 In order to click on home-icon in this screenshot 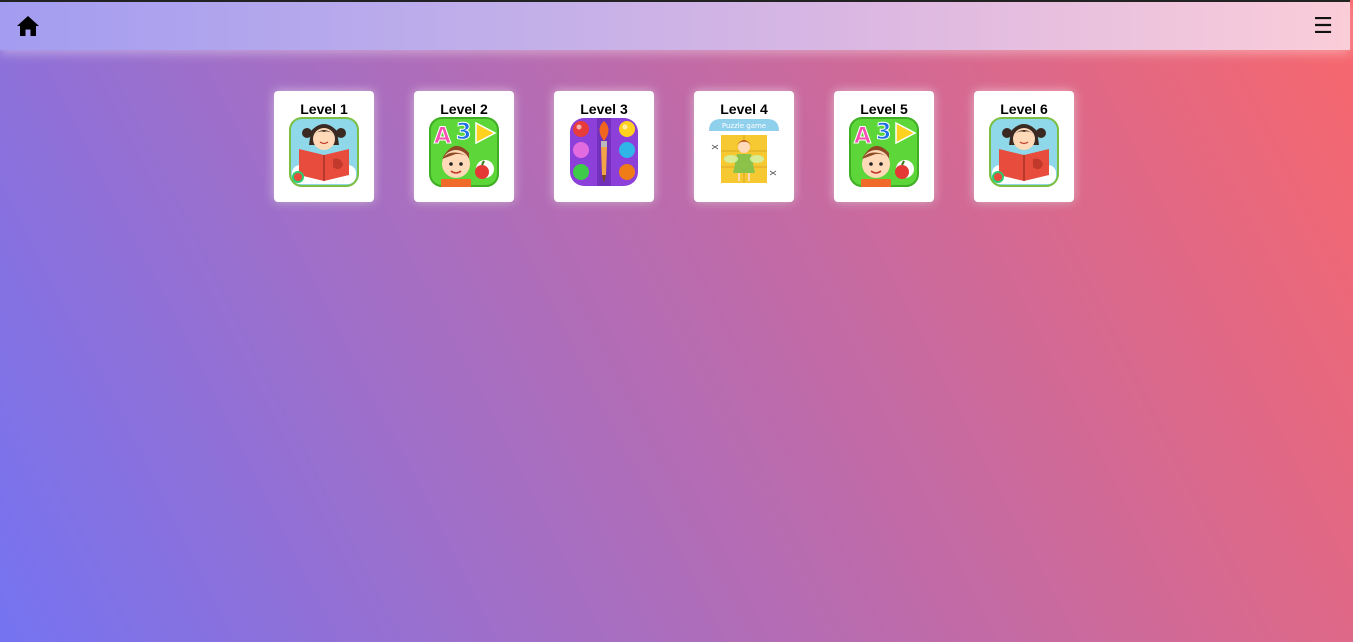, I will do `click(28, 26)`.